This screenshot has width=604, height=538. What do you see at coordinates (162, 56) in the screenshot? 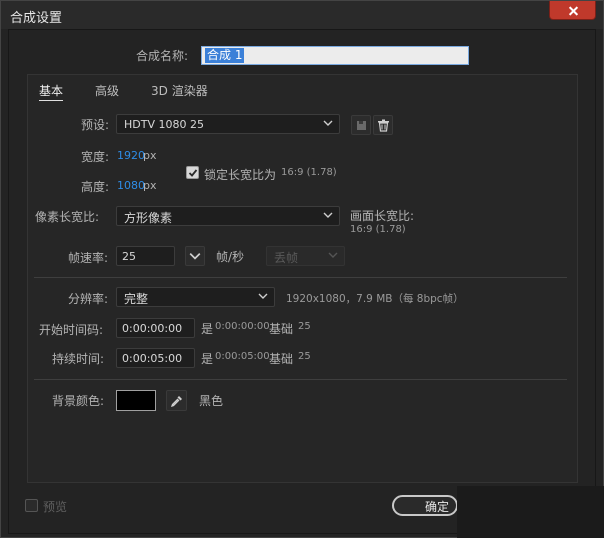
I see `composition-name-label: 合成名称:` at bounding box center [162, 56].